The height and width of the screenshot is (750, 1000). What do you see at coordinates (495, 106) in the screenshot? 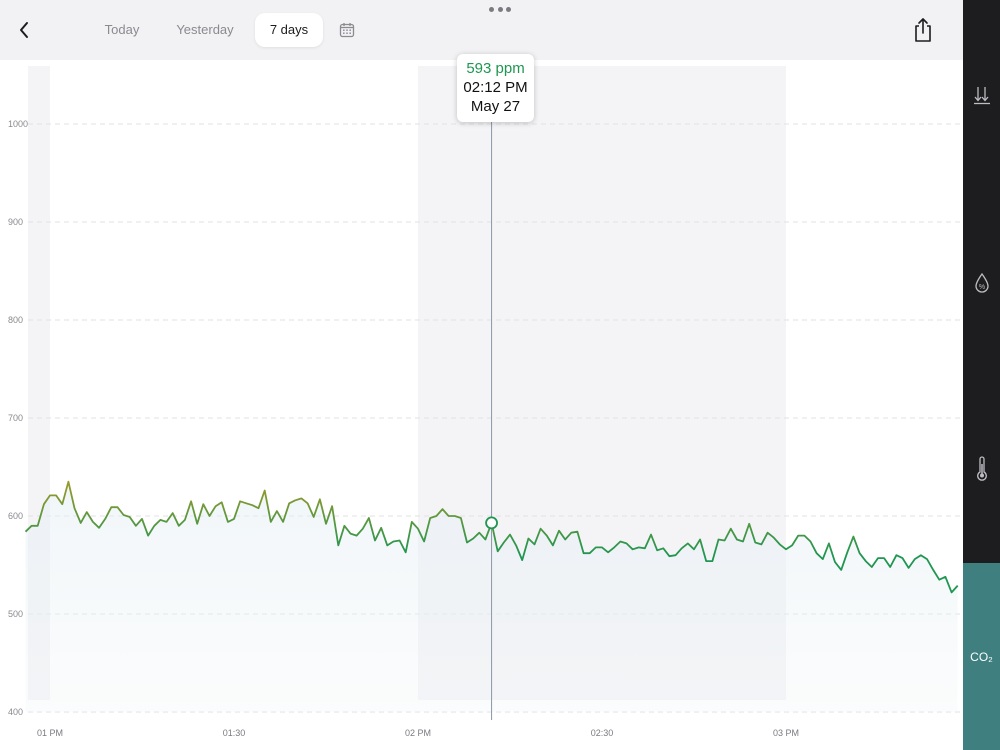
I see `tooltip-date: May 27` at bounding box center [495, 106].